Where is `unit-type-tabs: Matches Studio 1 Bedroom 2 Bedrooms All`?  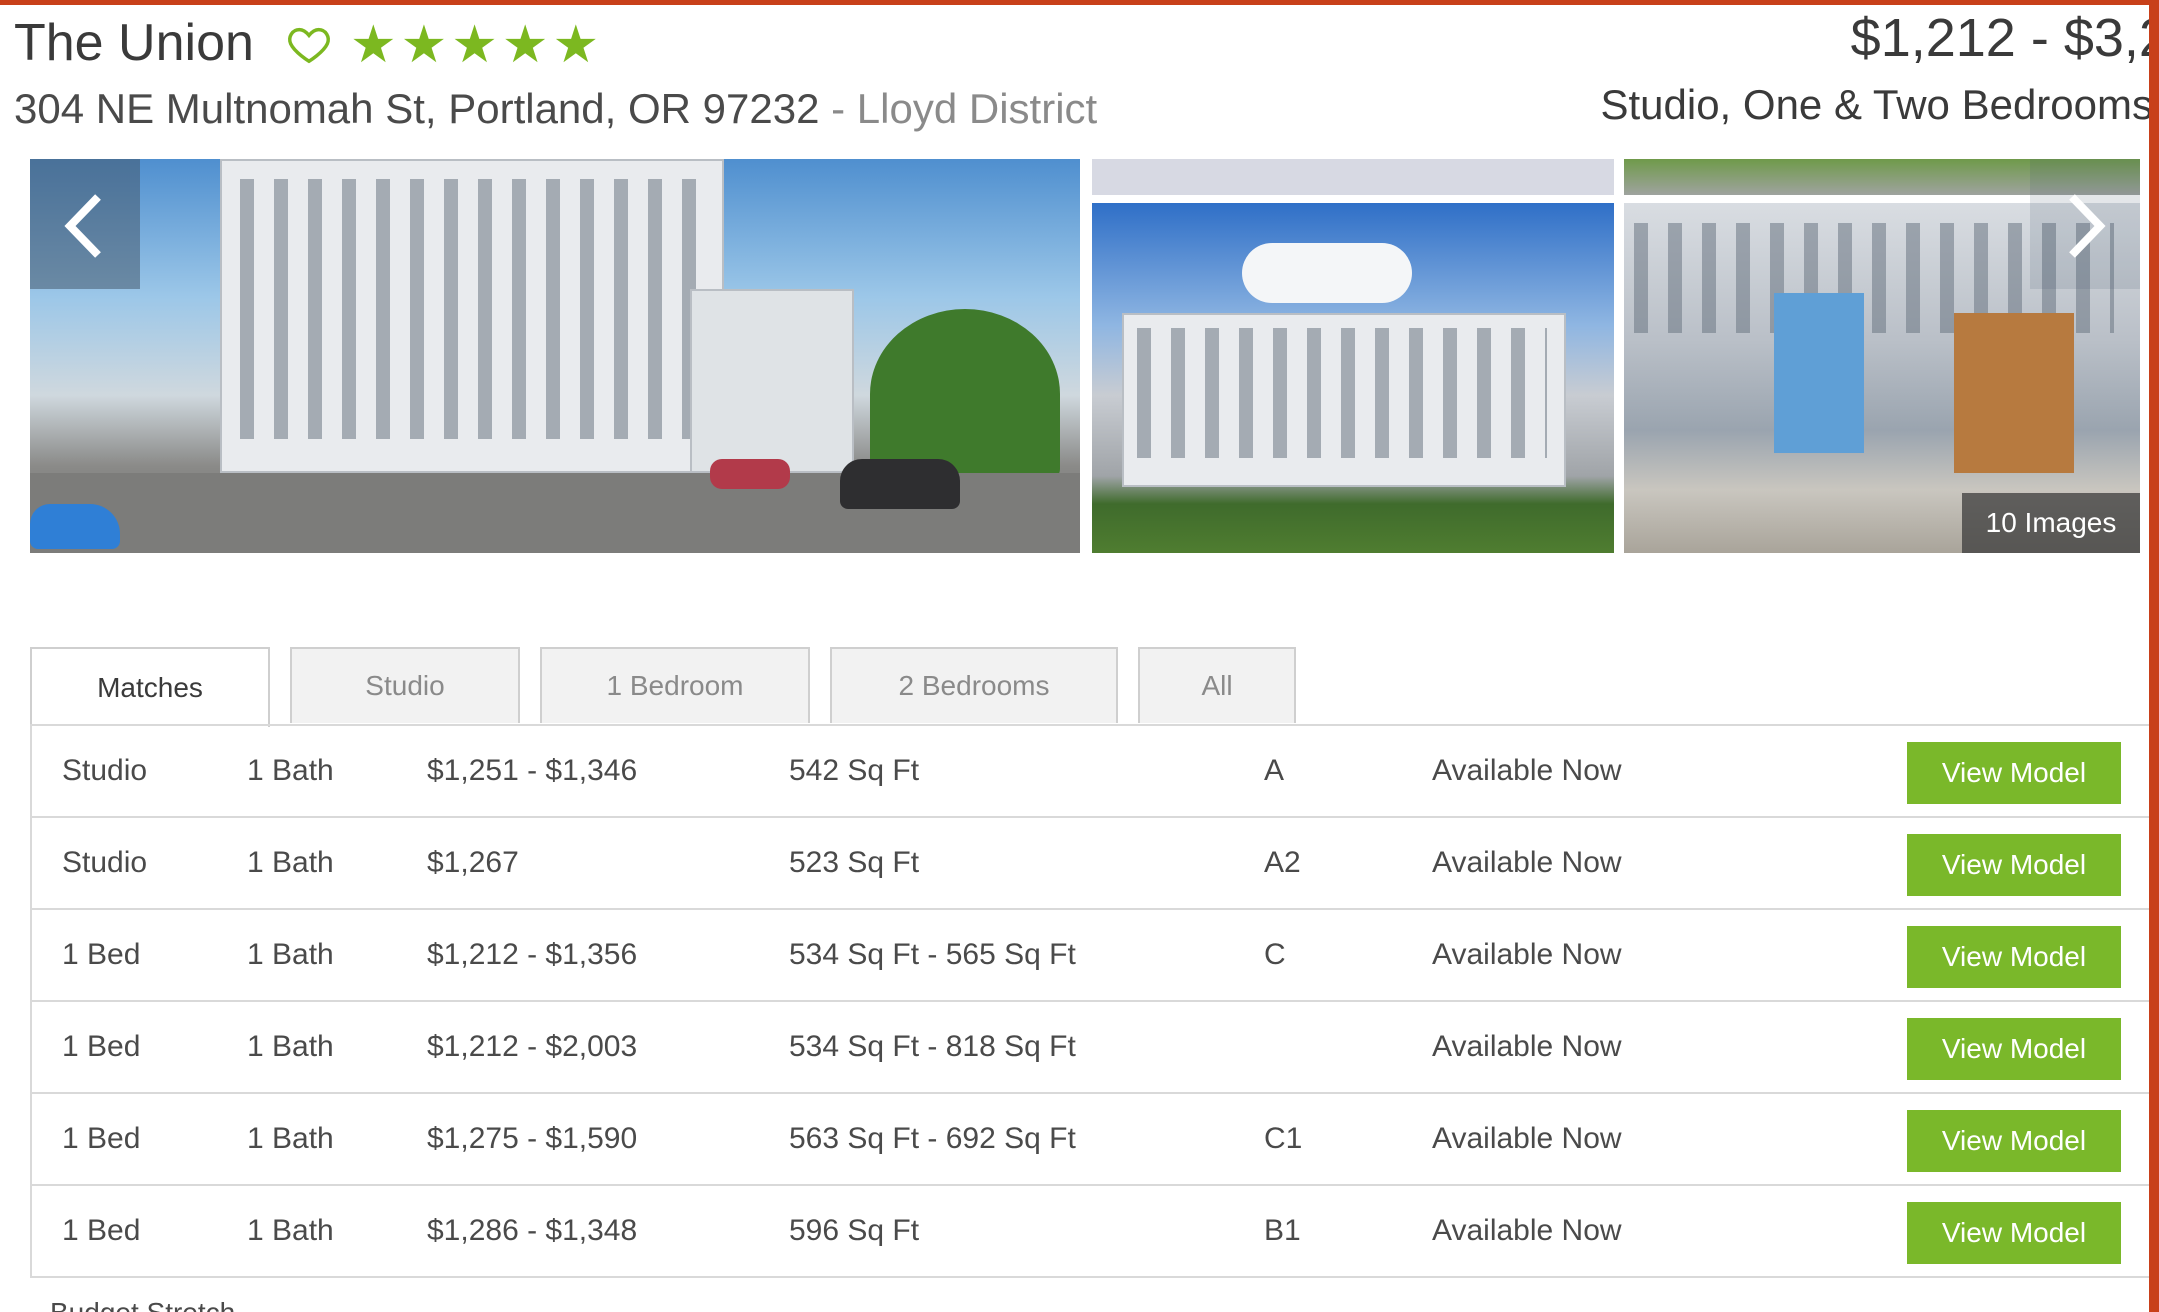 unit-type-tabs: Matches Studio 1 Bedroom 2 Bedrooms All is located at coordinates (673, 687).